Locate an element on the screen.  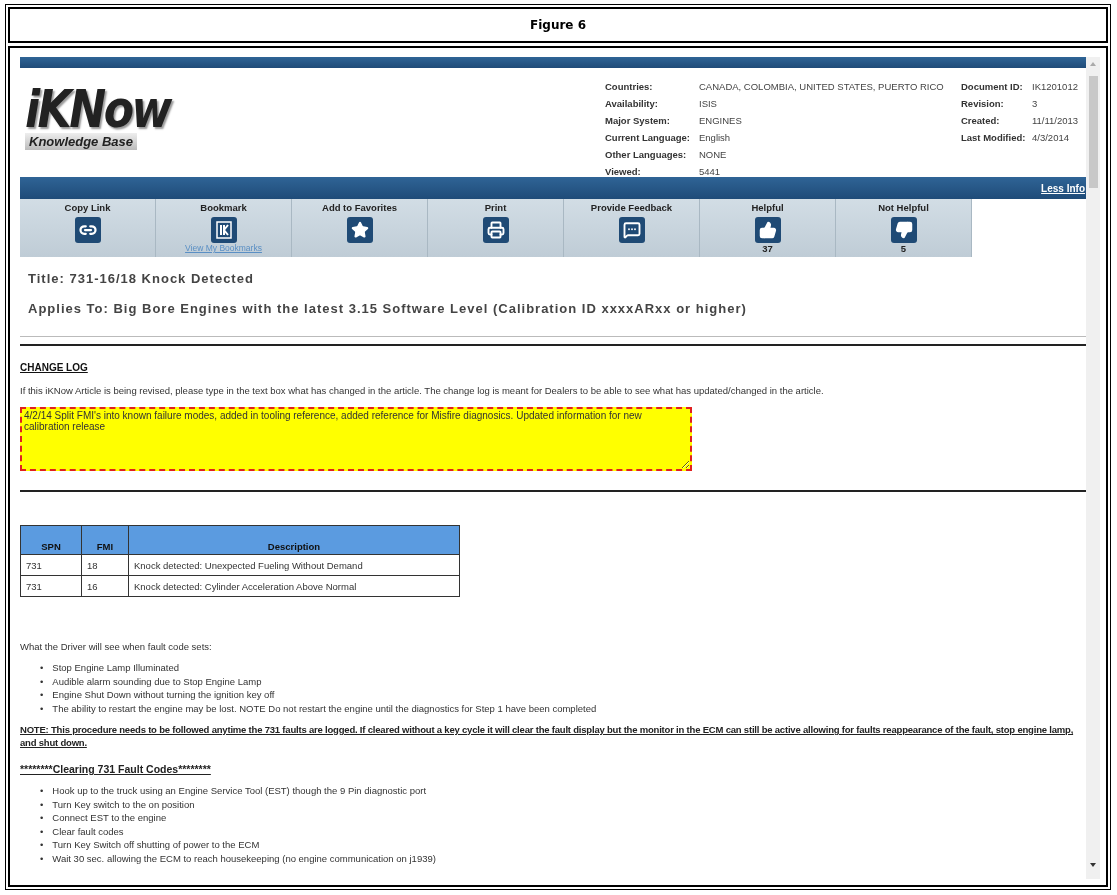
meta-value: CANADA, COLOMBIA, UNITED STATES, PUERTO RICO is located at coordinates (822, 87).